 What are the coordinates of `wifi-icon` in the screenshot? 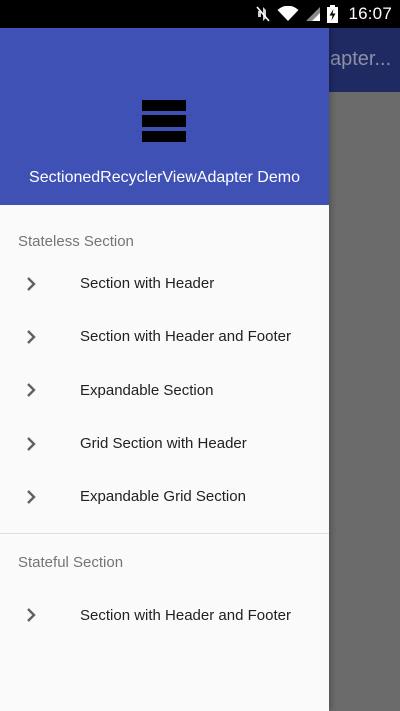 It's located at (288, 14).